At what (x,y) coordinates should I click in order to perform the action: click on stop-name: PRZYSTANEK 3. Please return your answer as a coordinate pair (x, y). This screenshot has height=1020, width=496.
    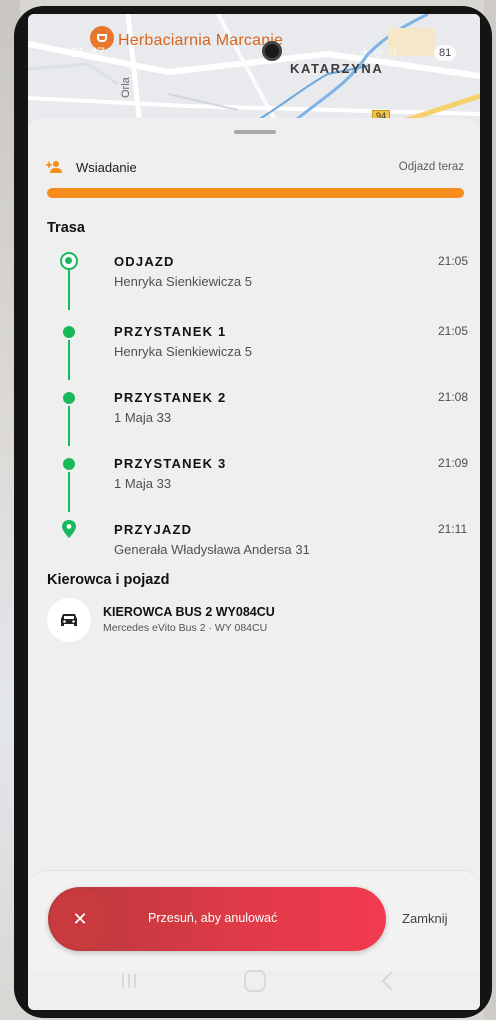
    Looking at the image, I should click on (170, 463).